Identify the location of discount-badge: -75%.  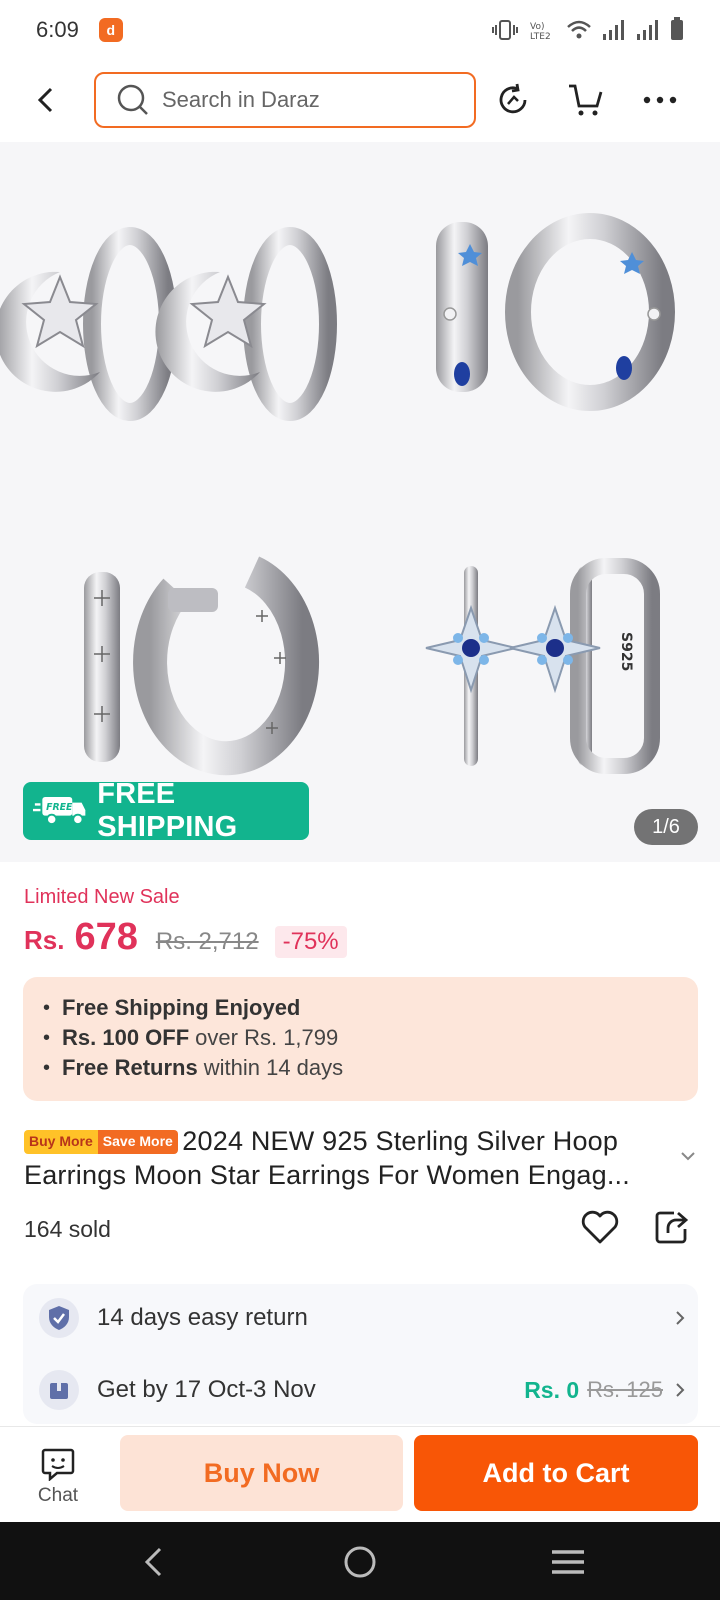
(310, 942).